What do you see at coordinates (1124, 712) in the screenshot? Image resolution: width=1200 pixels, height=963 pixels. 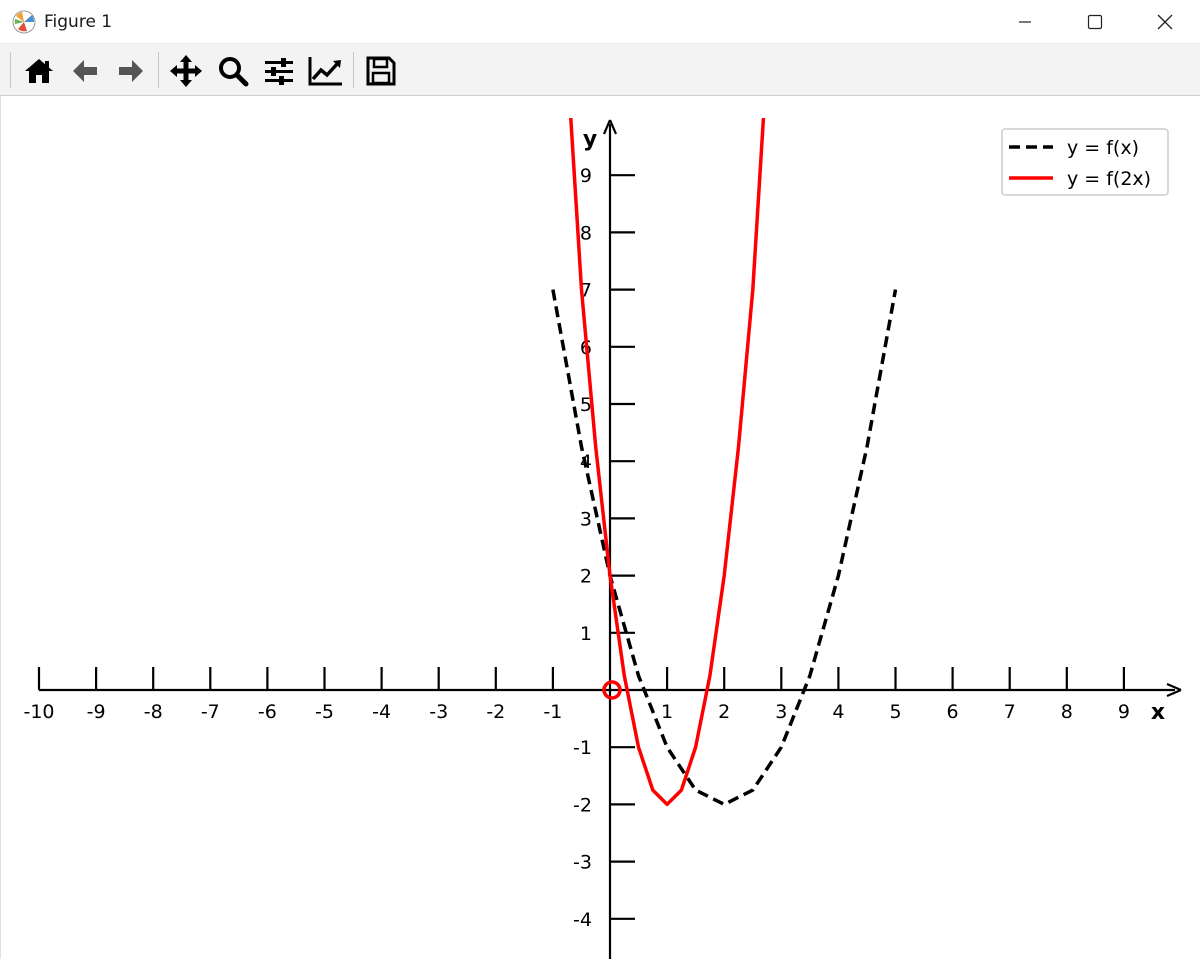 I see `x-tick-label: 9` at bounding box center [1124, 712].